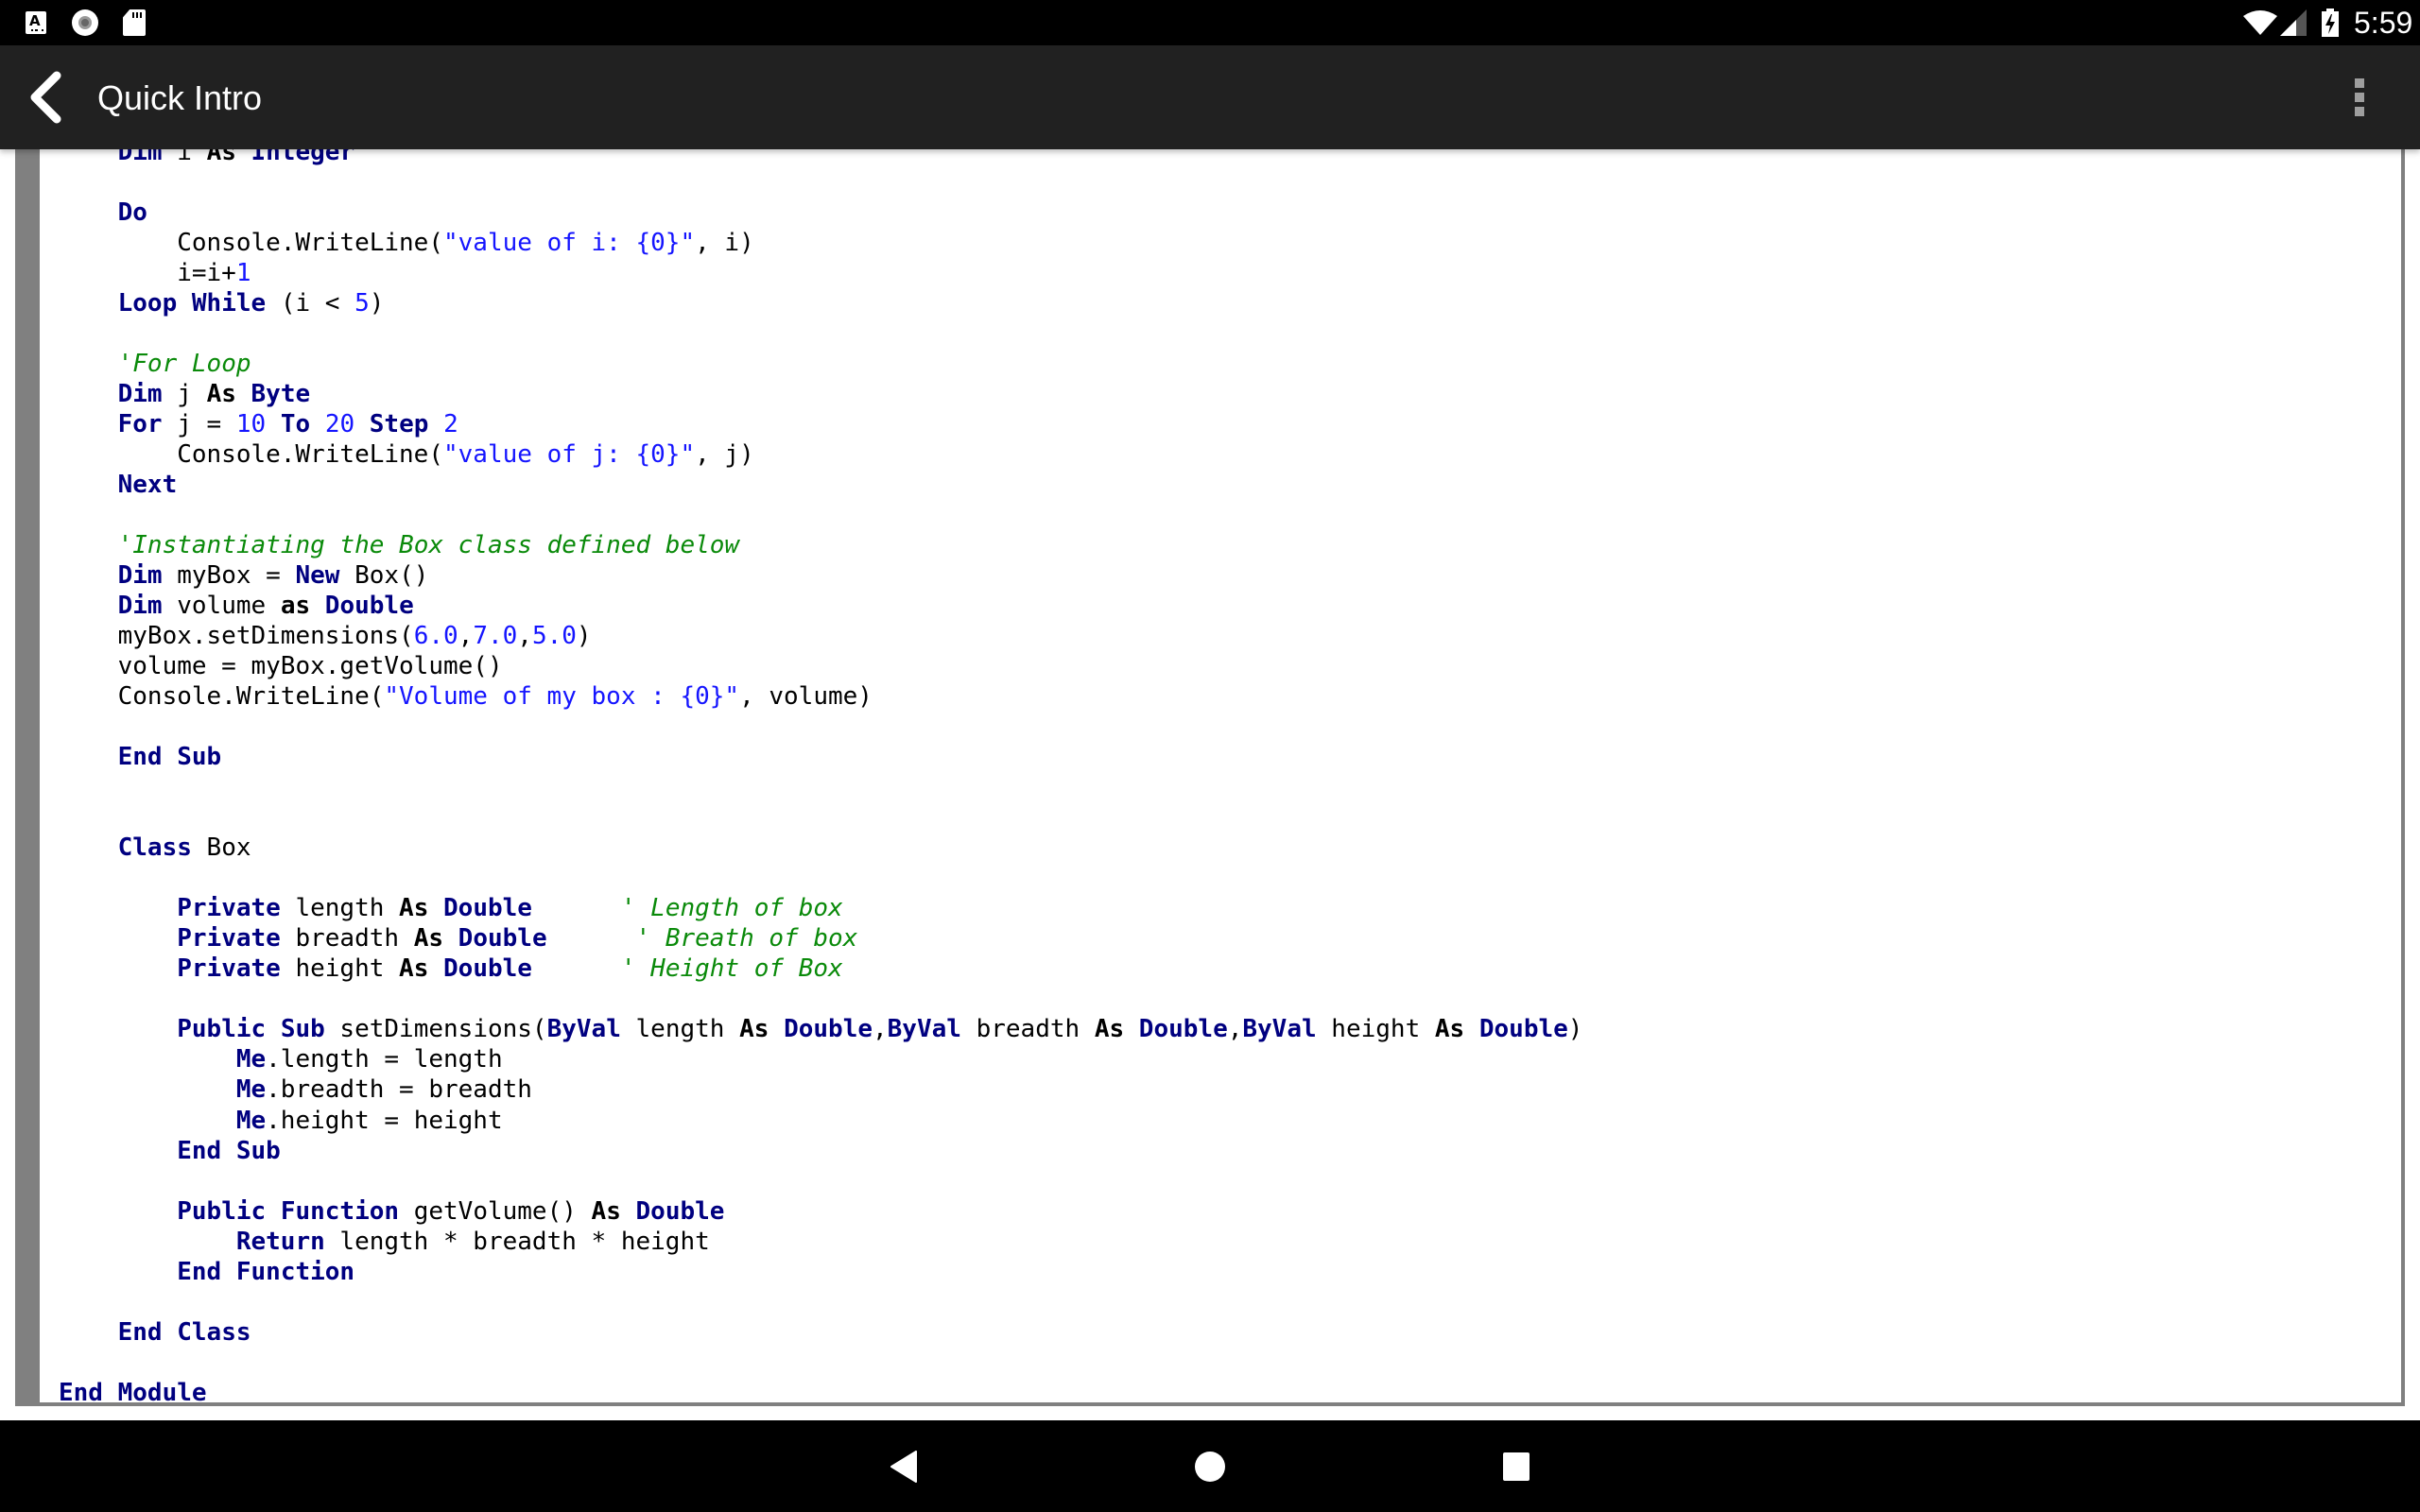  I want to click on code-text: .breadth = breadth, so click(399, 1090).